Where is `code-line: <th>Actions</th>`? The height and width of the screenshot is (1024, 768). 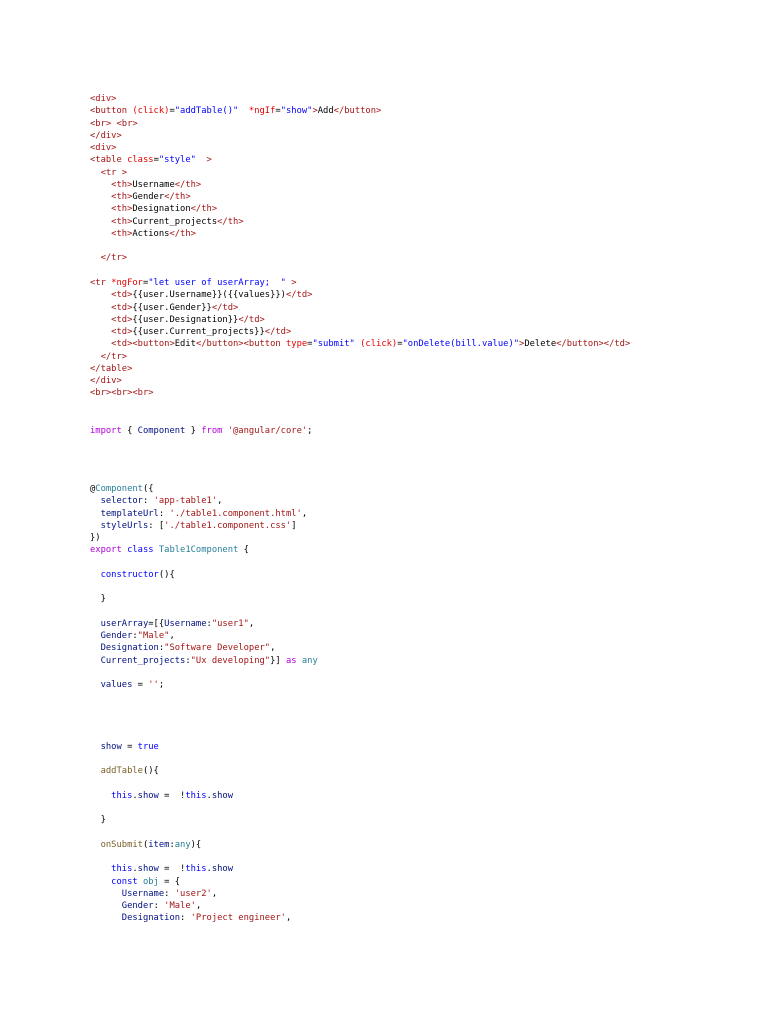
code-line: <th>Actions</th> is located at coordinates (360, 234).